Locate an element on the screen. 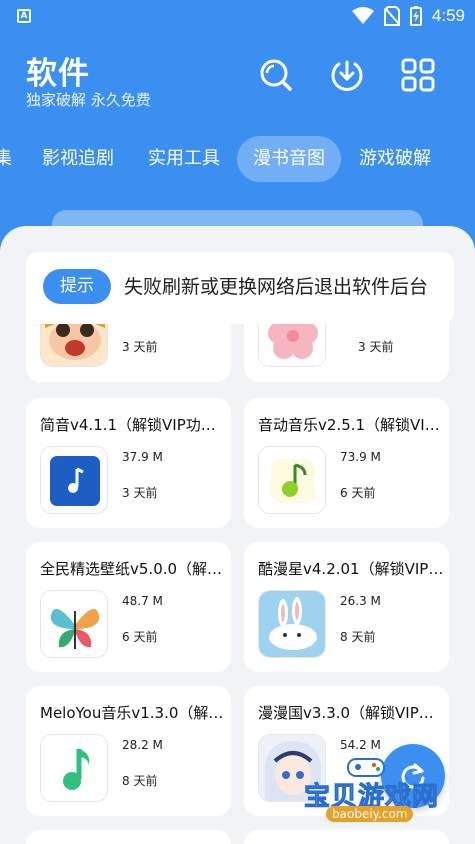  app-card: MeloYou音乐v1.3.0（解锁VIP） 28.2 M 8 天前 is located at coordinates (128, 751).